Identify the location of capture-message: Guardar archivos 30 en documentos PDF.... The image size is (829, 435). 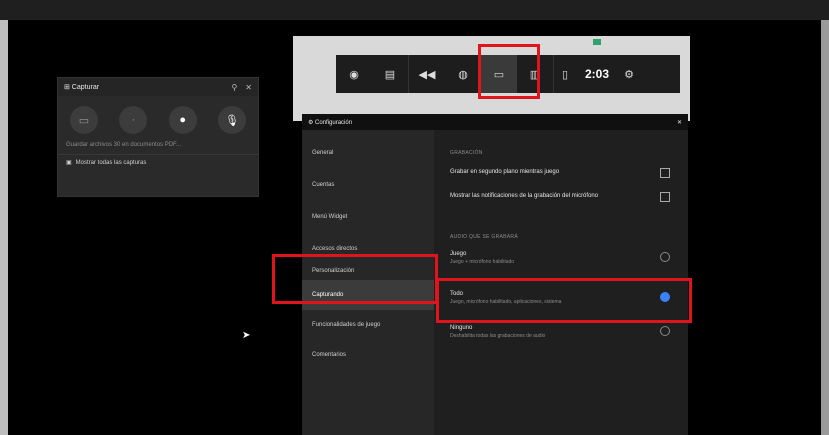
(124, 145).